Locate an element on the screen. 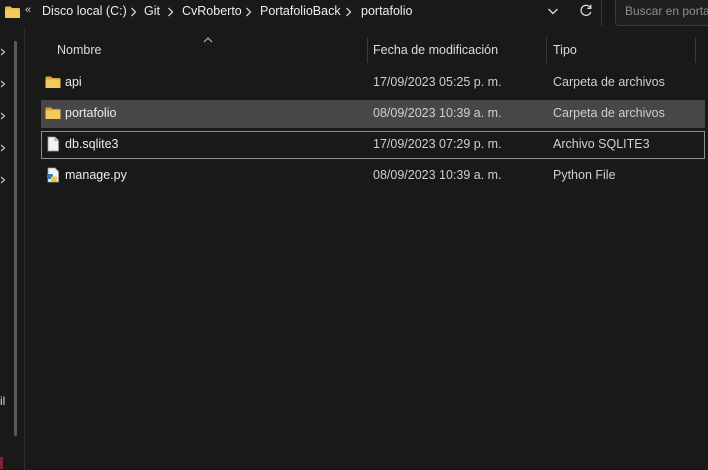 The width and height of the screenshot is (708, 470). file-modified: 17/09/2023 05:25 p. m. is located at coordinates (437, 82).